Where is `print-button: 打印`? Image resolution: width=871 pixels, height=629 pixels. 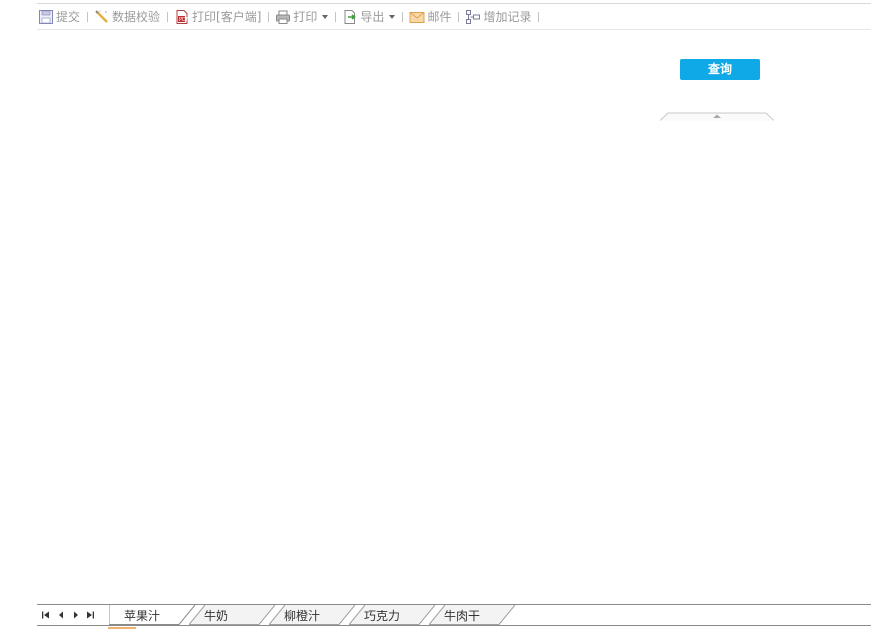
print-button: 打印 is located at coordinates (302, 17).